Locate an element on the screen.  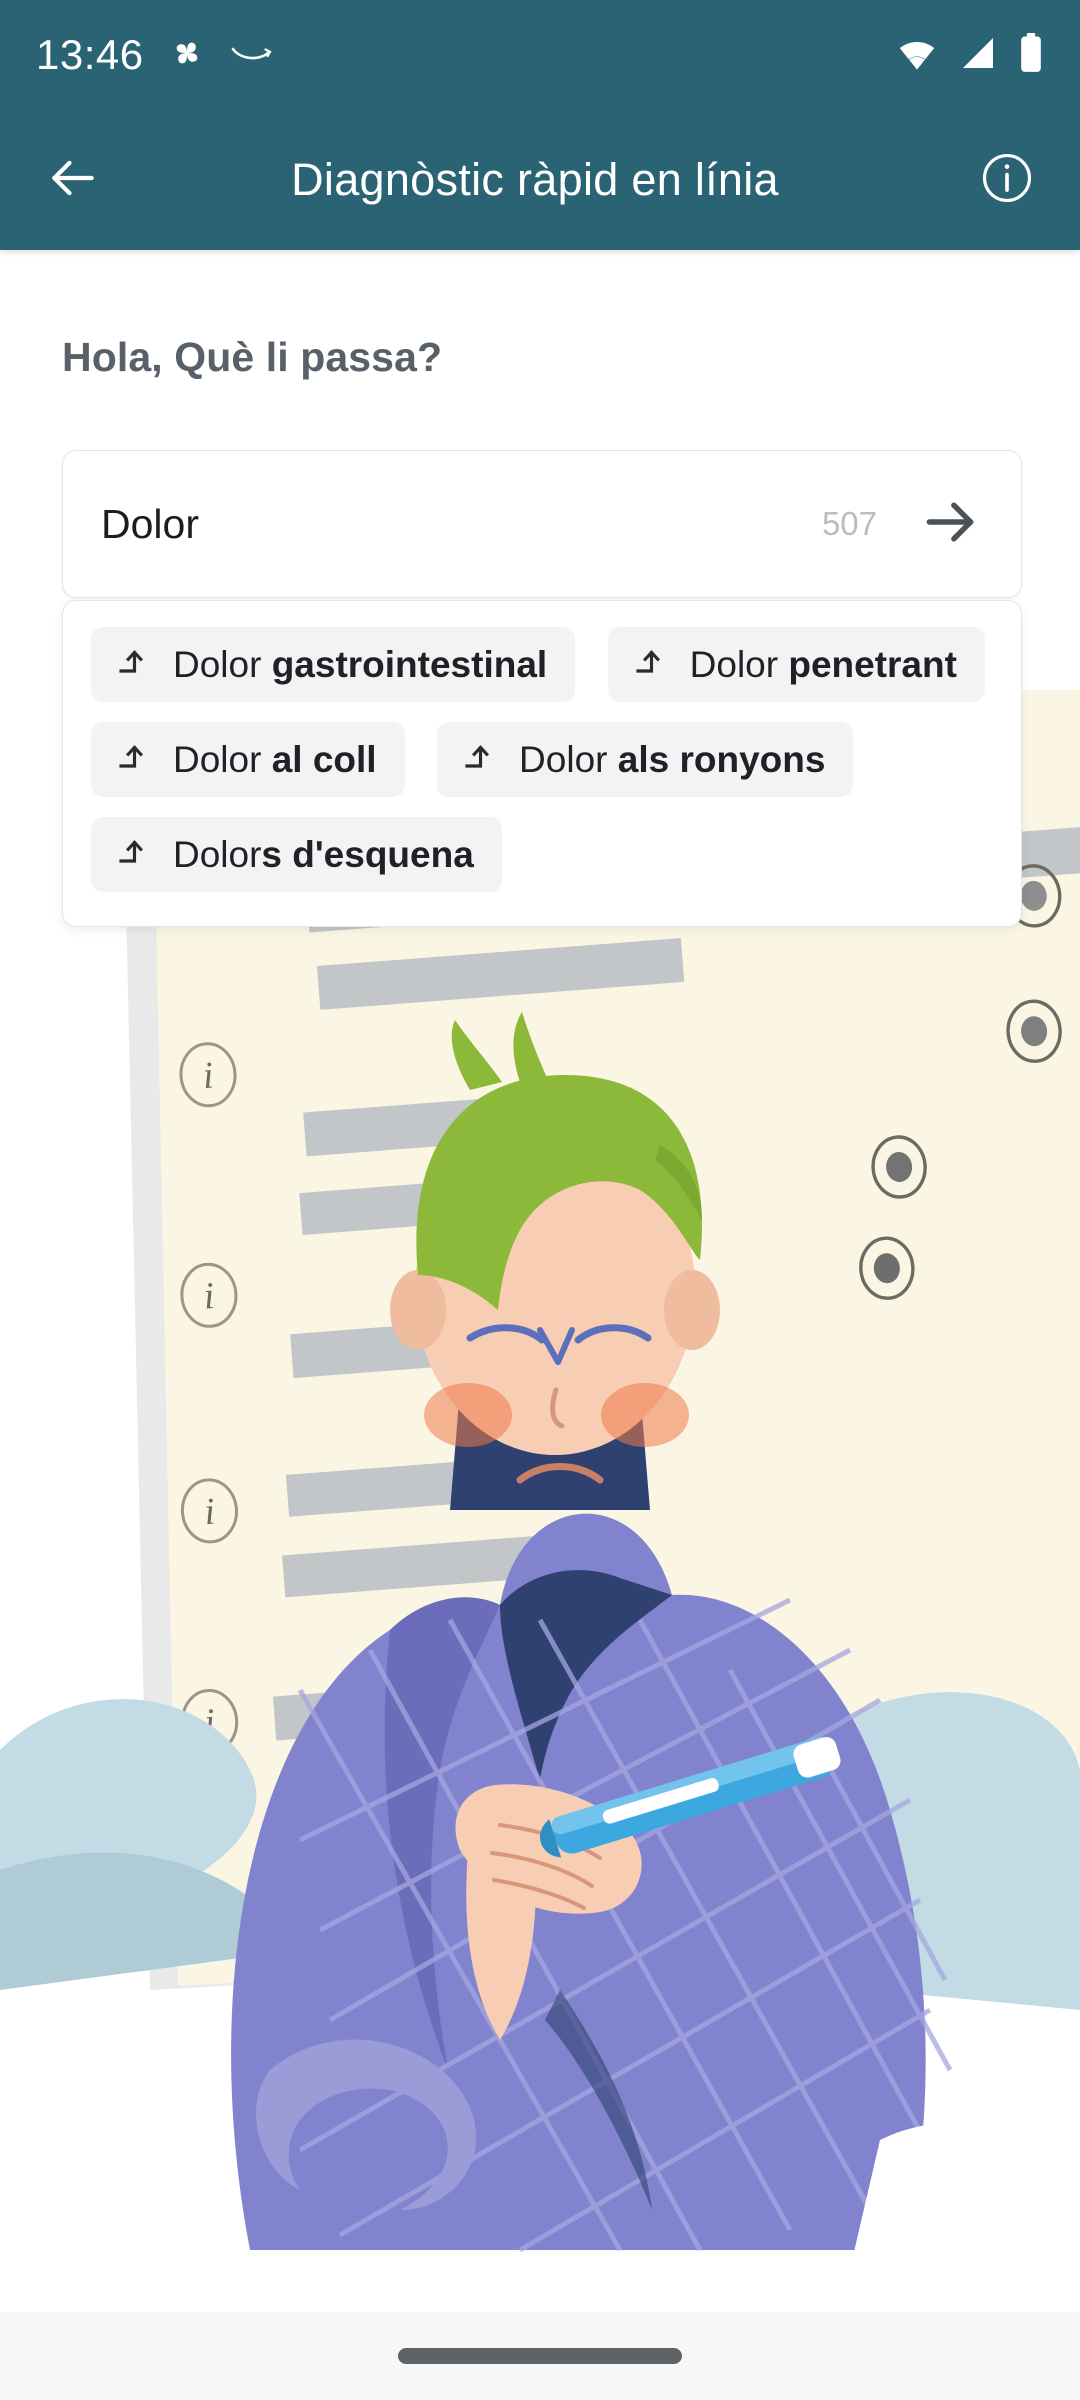
suggestion-item-2: Dolor al coll is located at coordinates (248, 759).